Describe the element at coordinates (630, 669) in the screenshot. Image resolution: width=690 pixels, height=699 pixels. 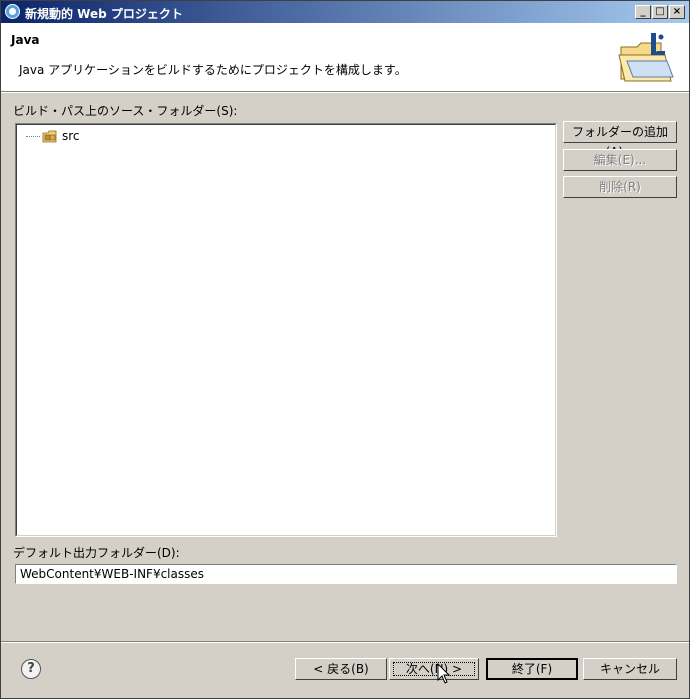
I see `cancel-button: キャンセル` at that location.